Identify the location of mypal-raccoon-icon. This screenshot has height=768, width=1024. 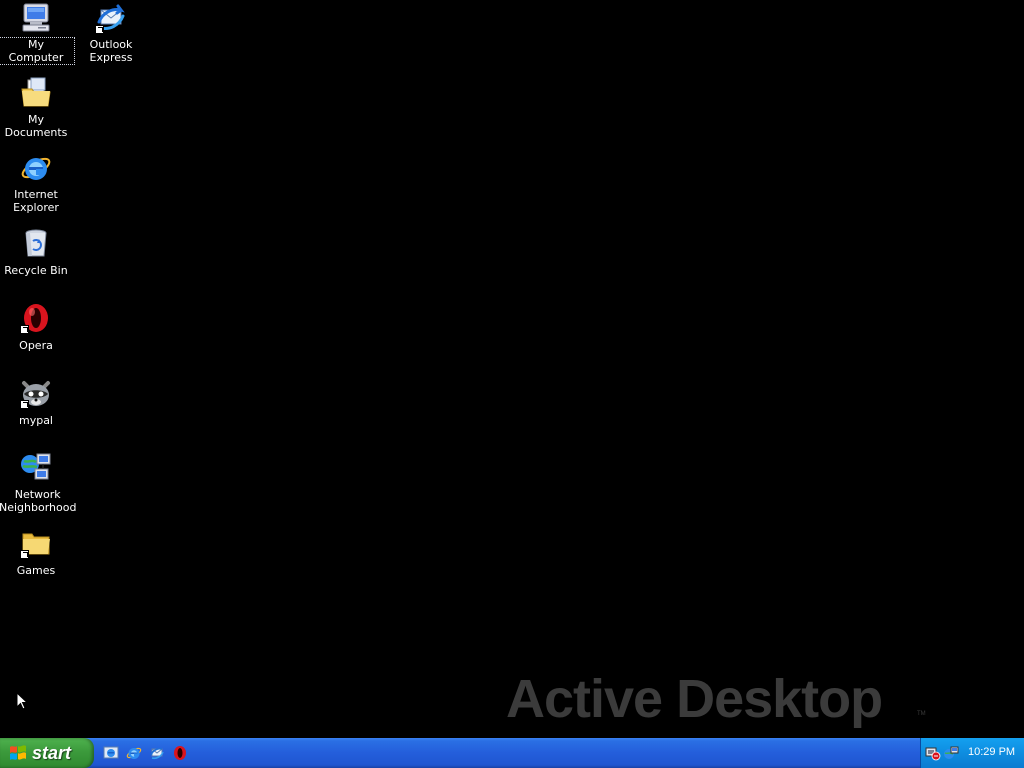
(36, 393).